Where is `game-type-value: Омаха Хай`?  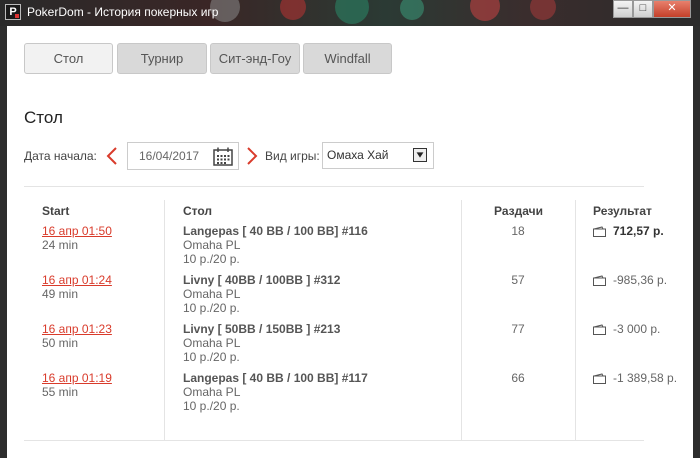
game-type-value: Омаха Хай is located at coordinates (358, 155).